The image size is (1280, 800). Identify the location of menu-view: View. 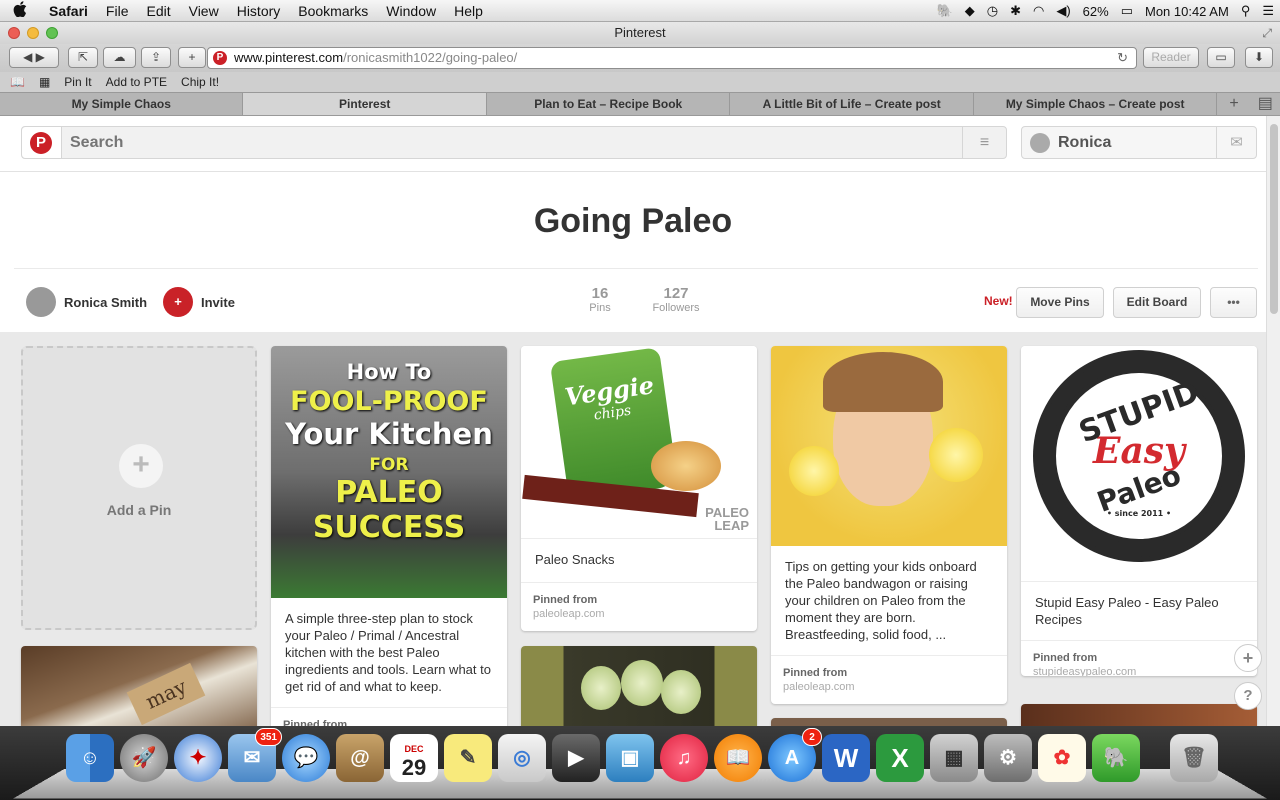
(204, 11).